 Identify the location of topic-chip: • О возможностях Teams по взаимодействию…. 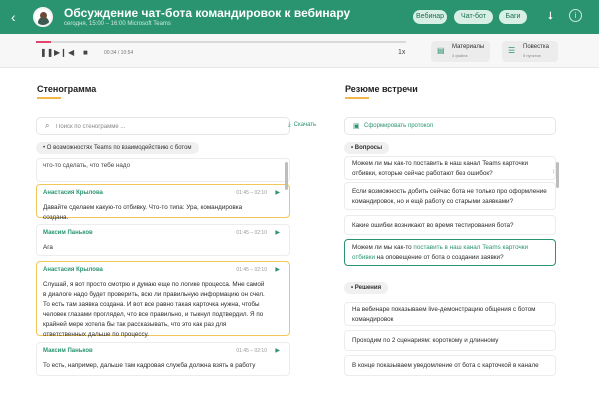
(117, 148).